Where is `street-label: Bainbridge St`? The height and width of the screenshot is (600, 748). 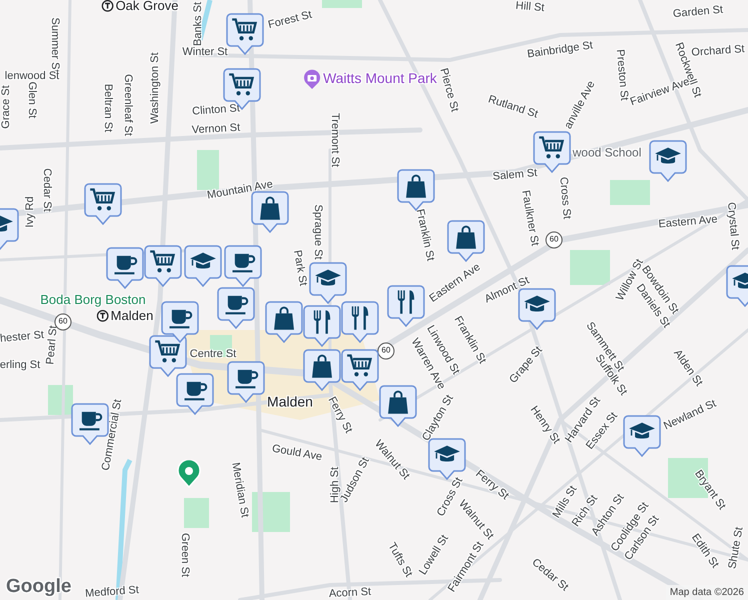
street-label: Bainbridge St is located at coordinates (560, 50).